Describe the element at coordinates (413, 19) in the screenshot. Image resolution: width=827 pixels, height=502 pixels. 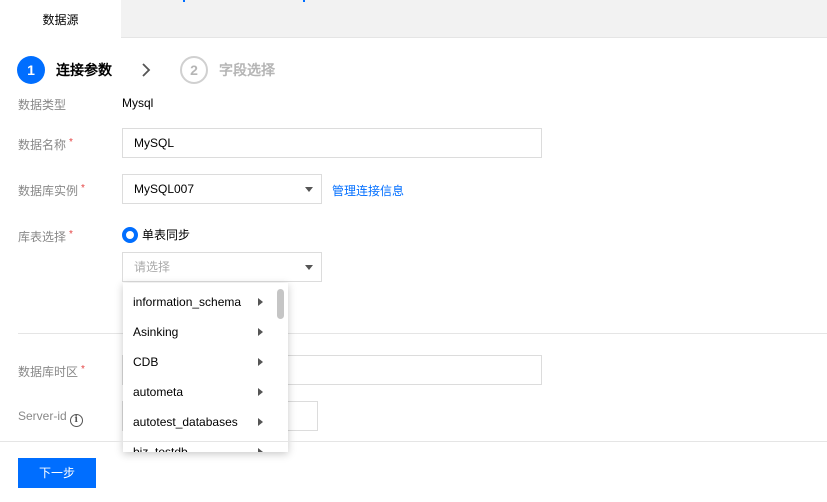
I see `tab-bar: 数据源` at that location.